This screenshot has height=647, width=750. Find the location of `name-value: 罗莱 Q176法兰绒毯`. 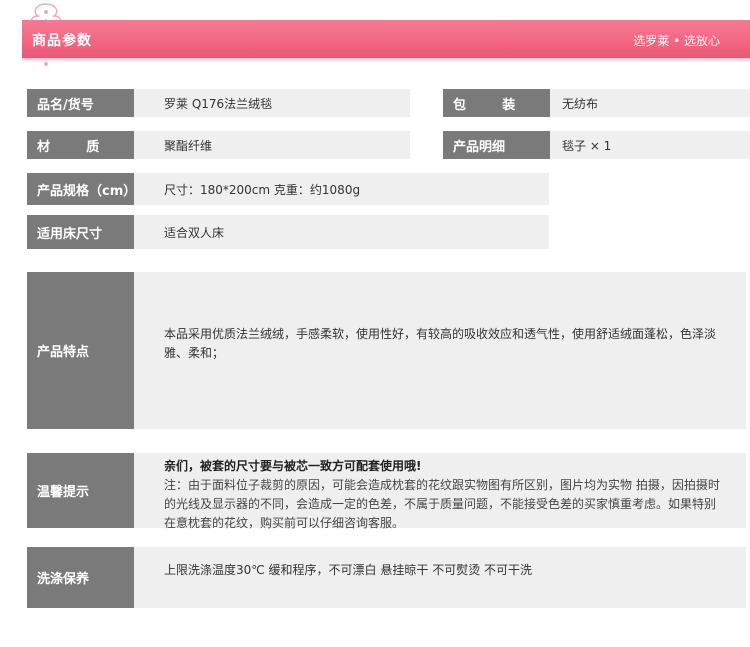

name-value: 罗莱 Q176法兰绒毯 is located at coordinates (272, 103).